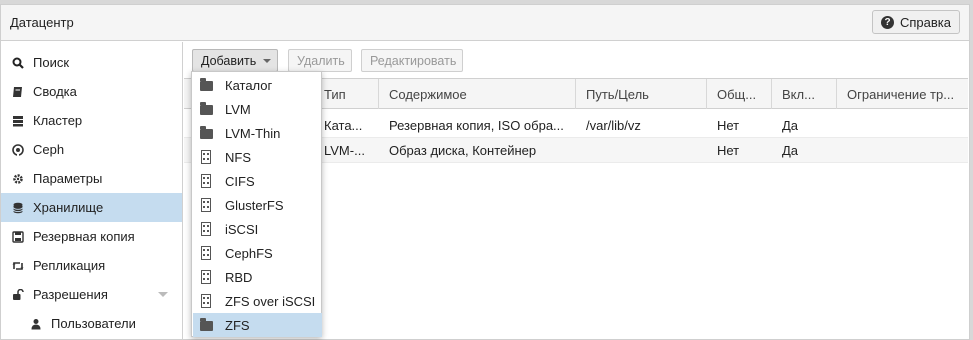 The height and width of the screenshot is (340, 973). Describe the element at coordinates (237, 325) in the screenshot. I see `menu-item-label: ZFS` at that location.